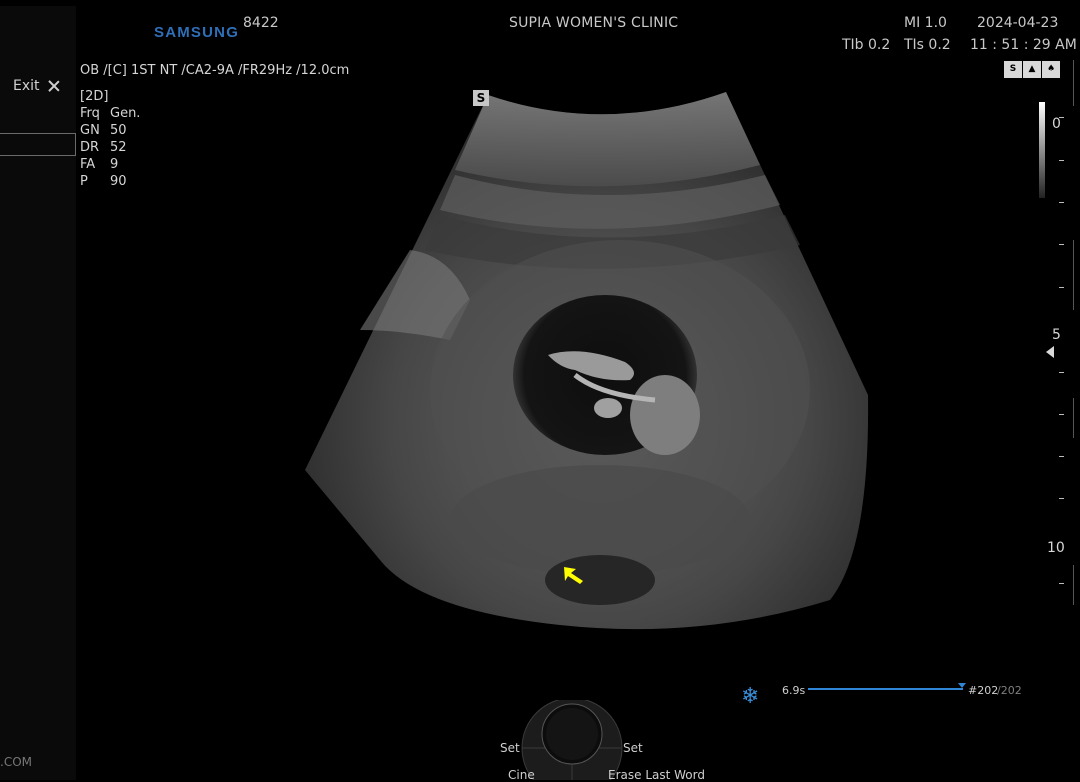 The height and width of the screenshot is (782, 1080). Describe the element at coordinates (1050, 352) in the screenshot. I see `focus-marker-icon` at that location.